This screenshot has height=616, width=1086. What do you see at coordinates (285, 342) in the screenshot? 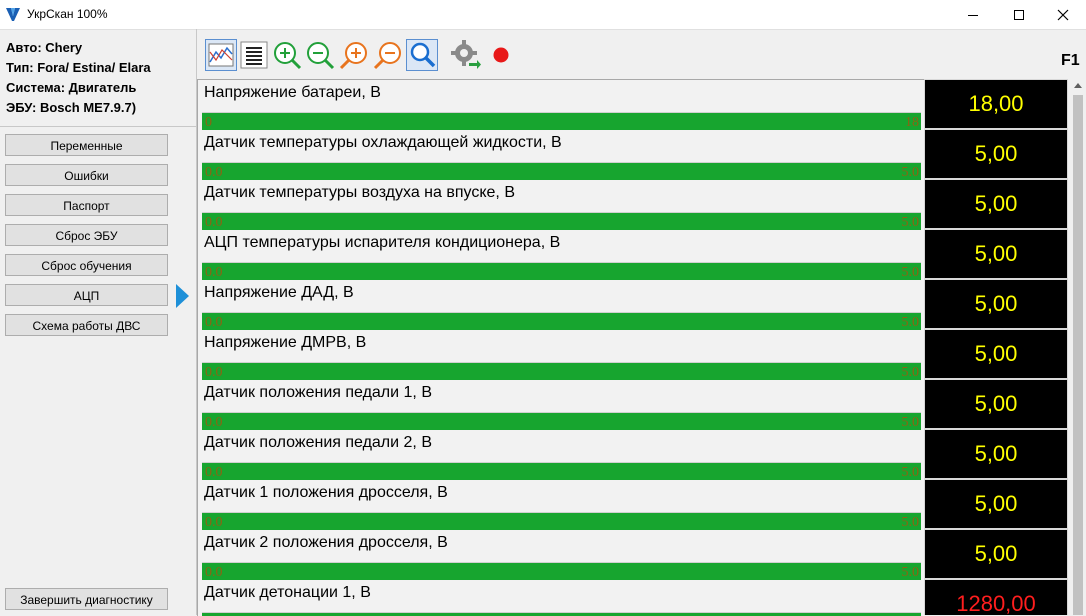
I see `parameter-label: Напряжение ДМРВ, В` at bounding box center [285, 342].